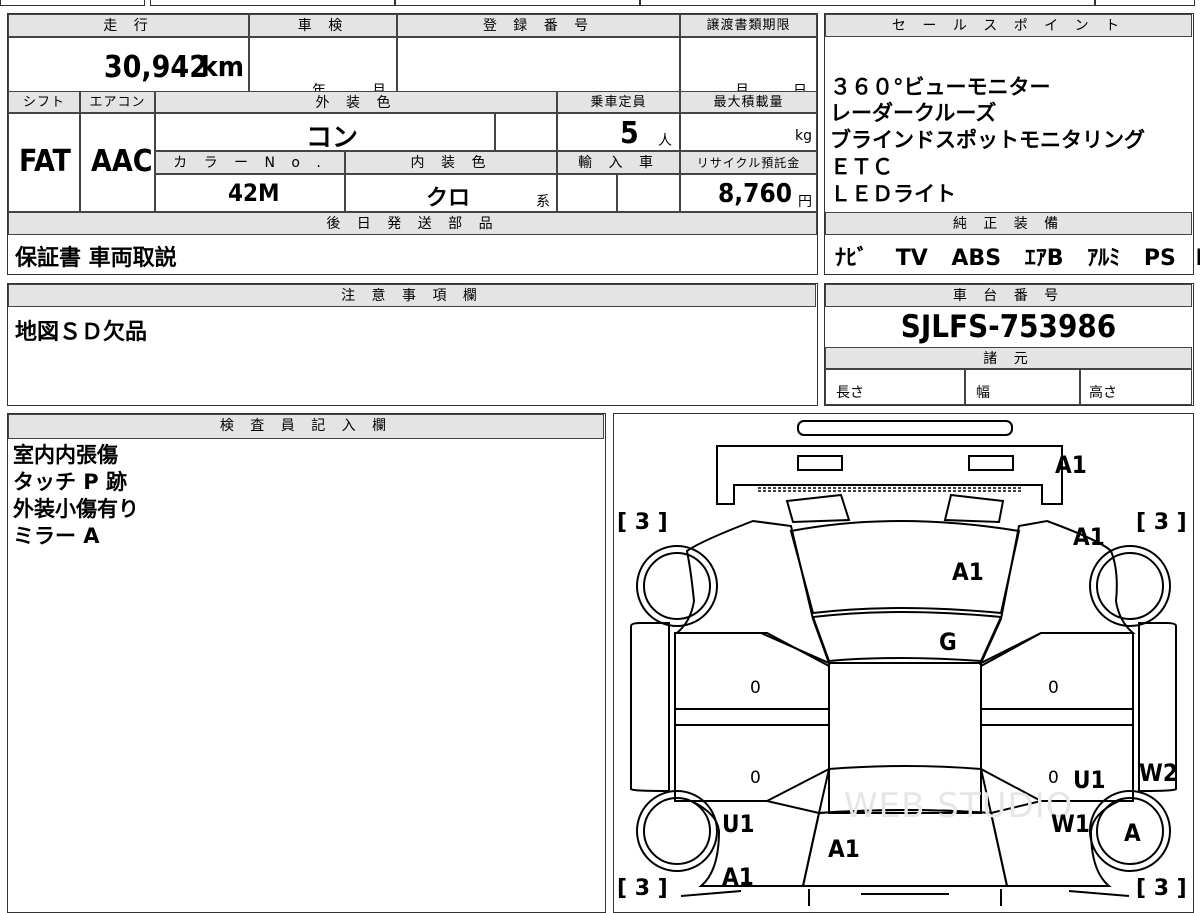  I want to click on equipment-item: ｱﾙﾐ, so click(1103, 258).